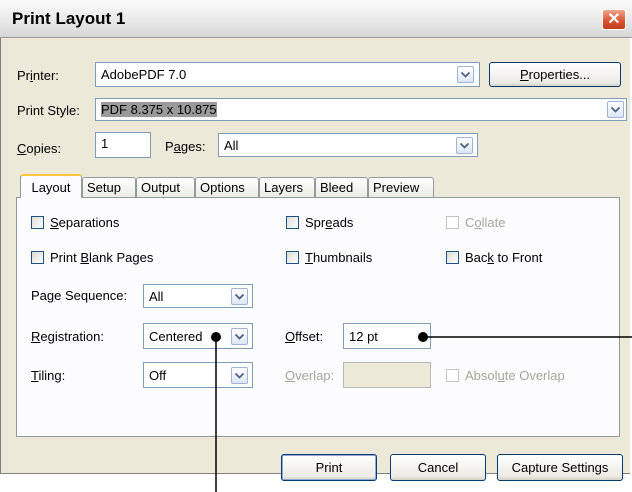 This screenshot has height=492, width=632. What do you see at coordinates (216, 337) in the screenshot?
I see `registration-callout-dot` at bounding box center [216, 337].